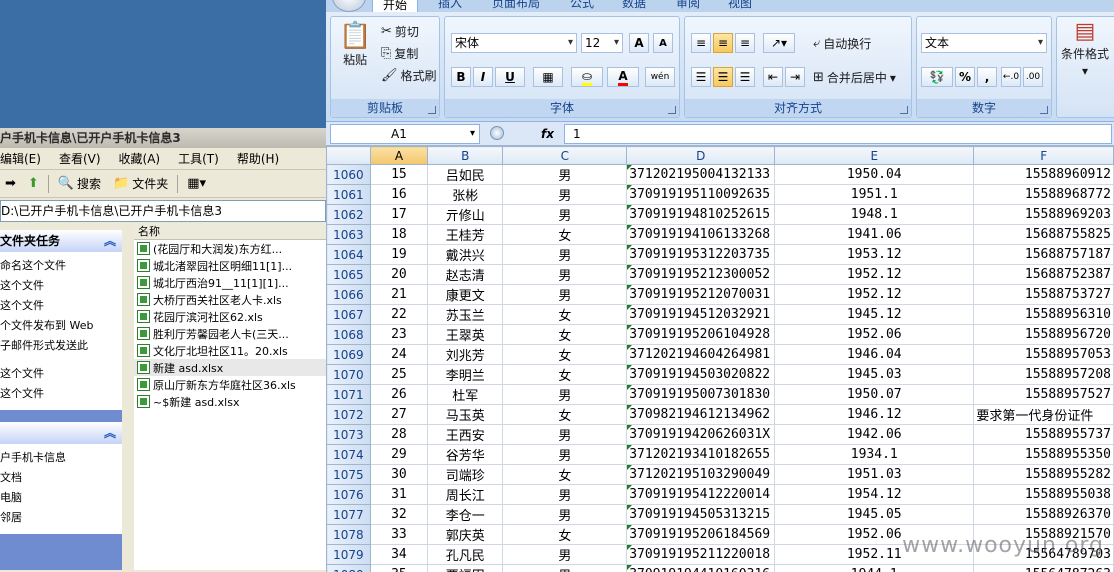 The image size is (1114, 572). I want to click on tab-view: 视图, so click(740, 5).